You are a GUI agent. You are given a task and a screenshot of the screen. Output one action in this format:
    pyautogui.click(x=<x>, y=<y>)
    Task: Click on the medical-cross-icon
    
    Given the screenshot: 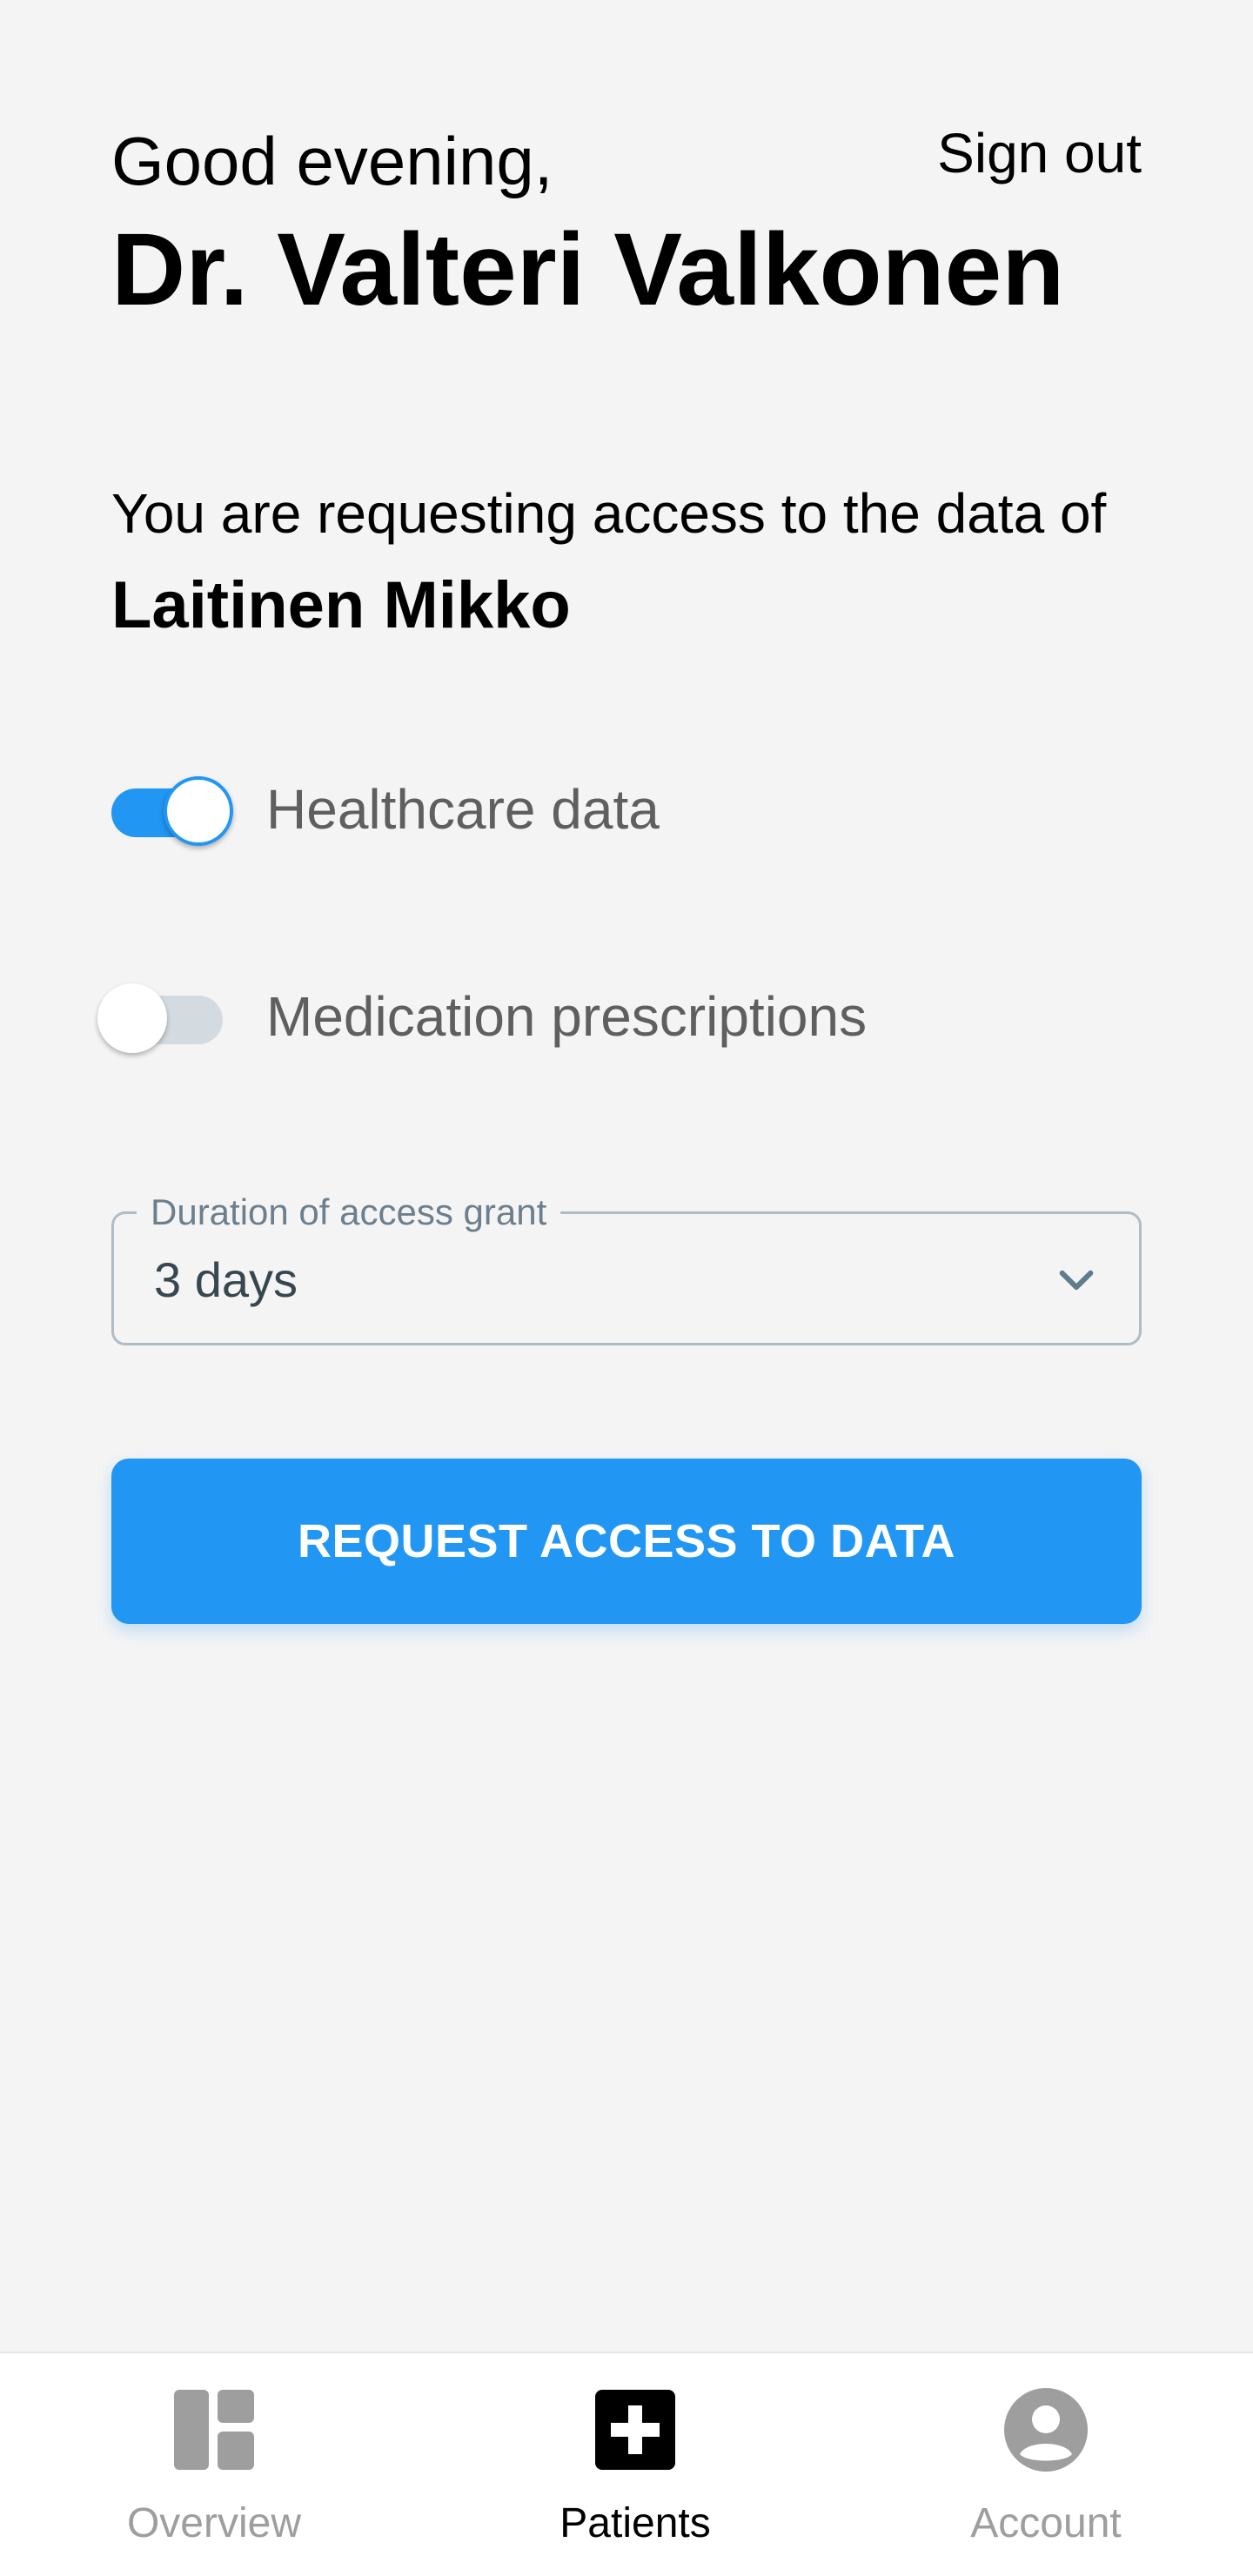 What is the action you would take?
    pyautogui.click(x=635, y=2430)
    